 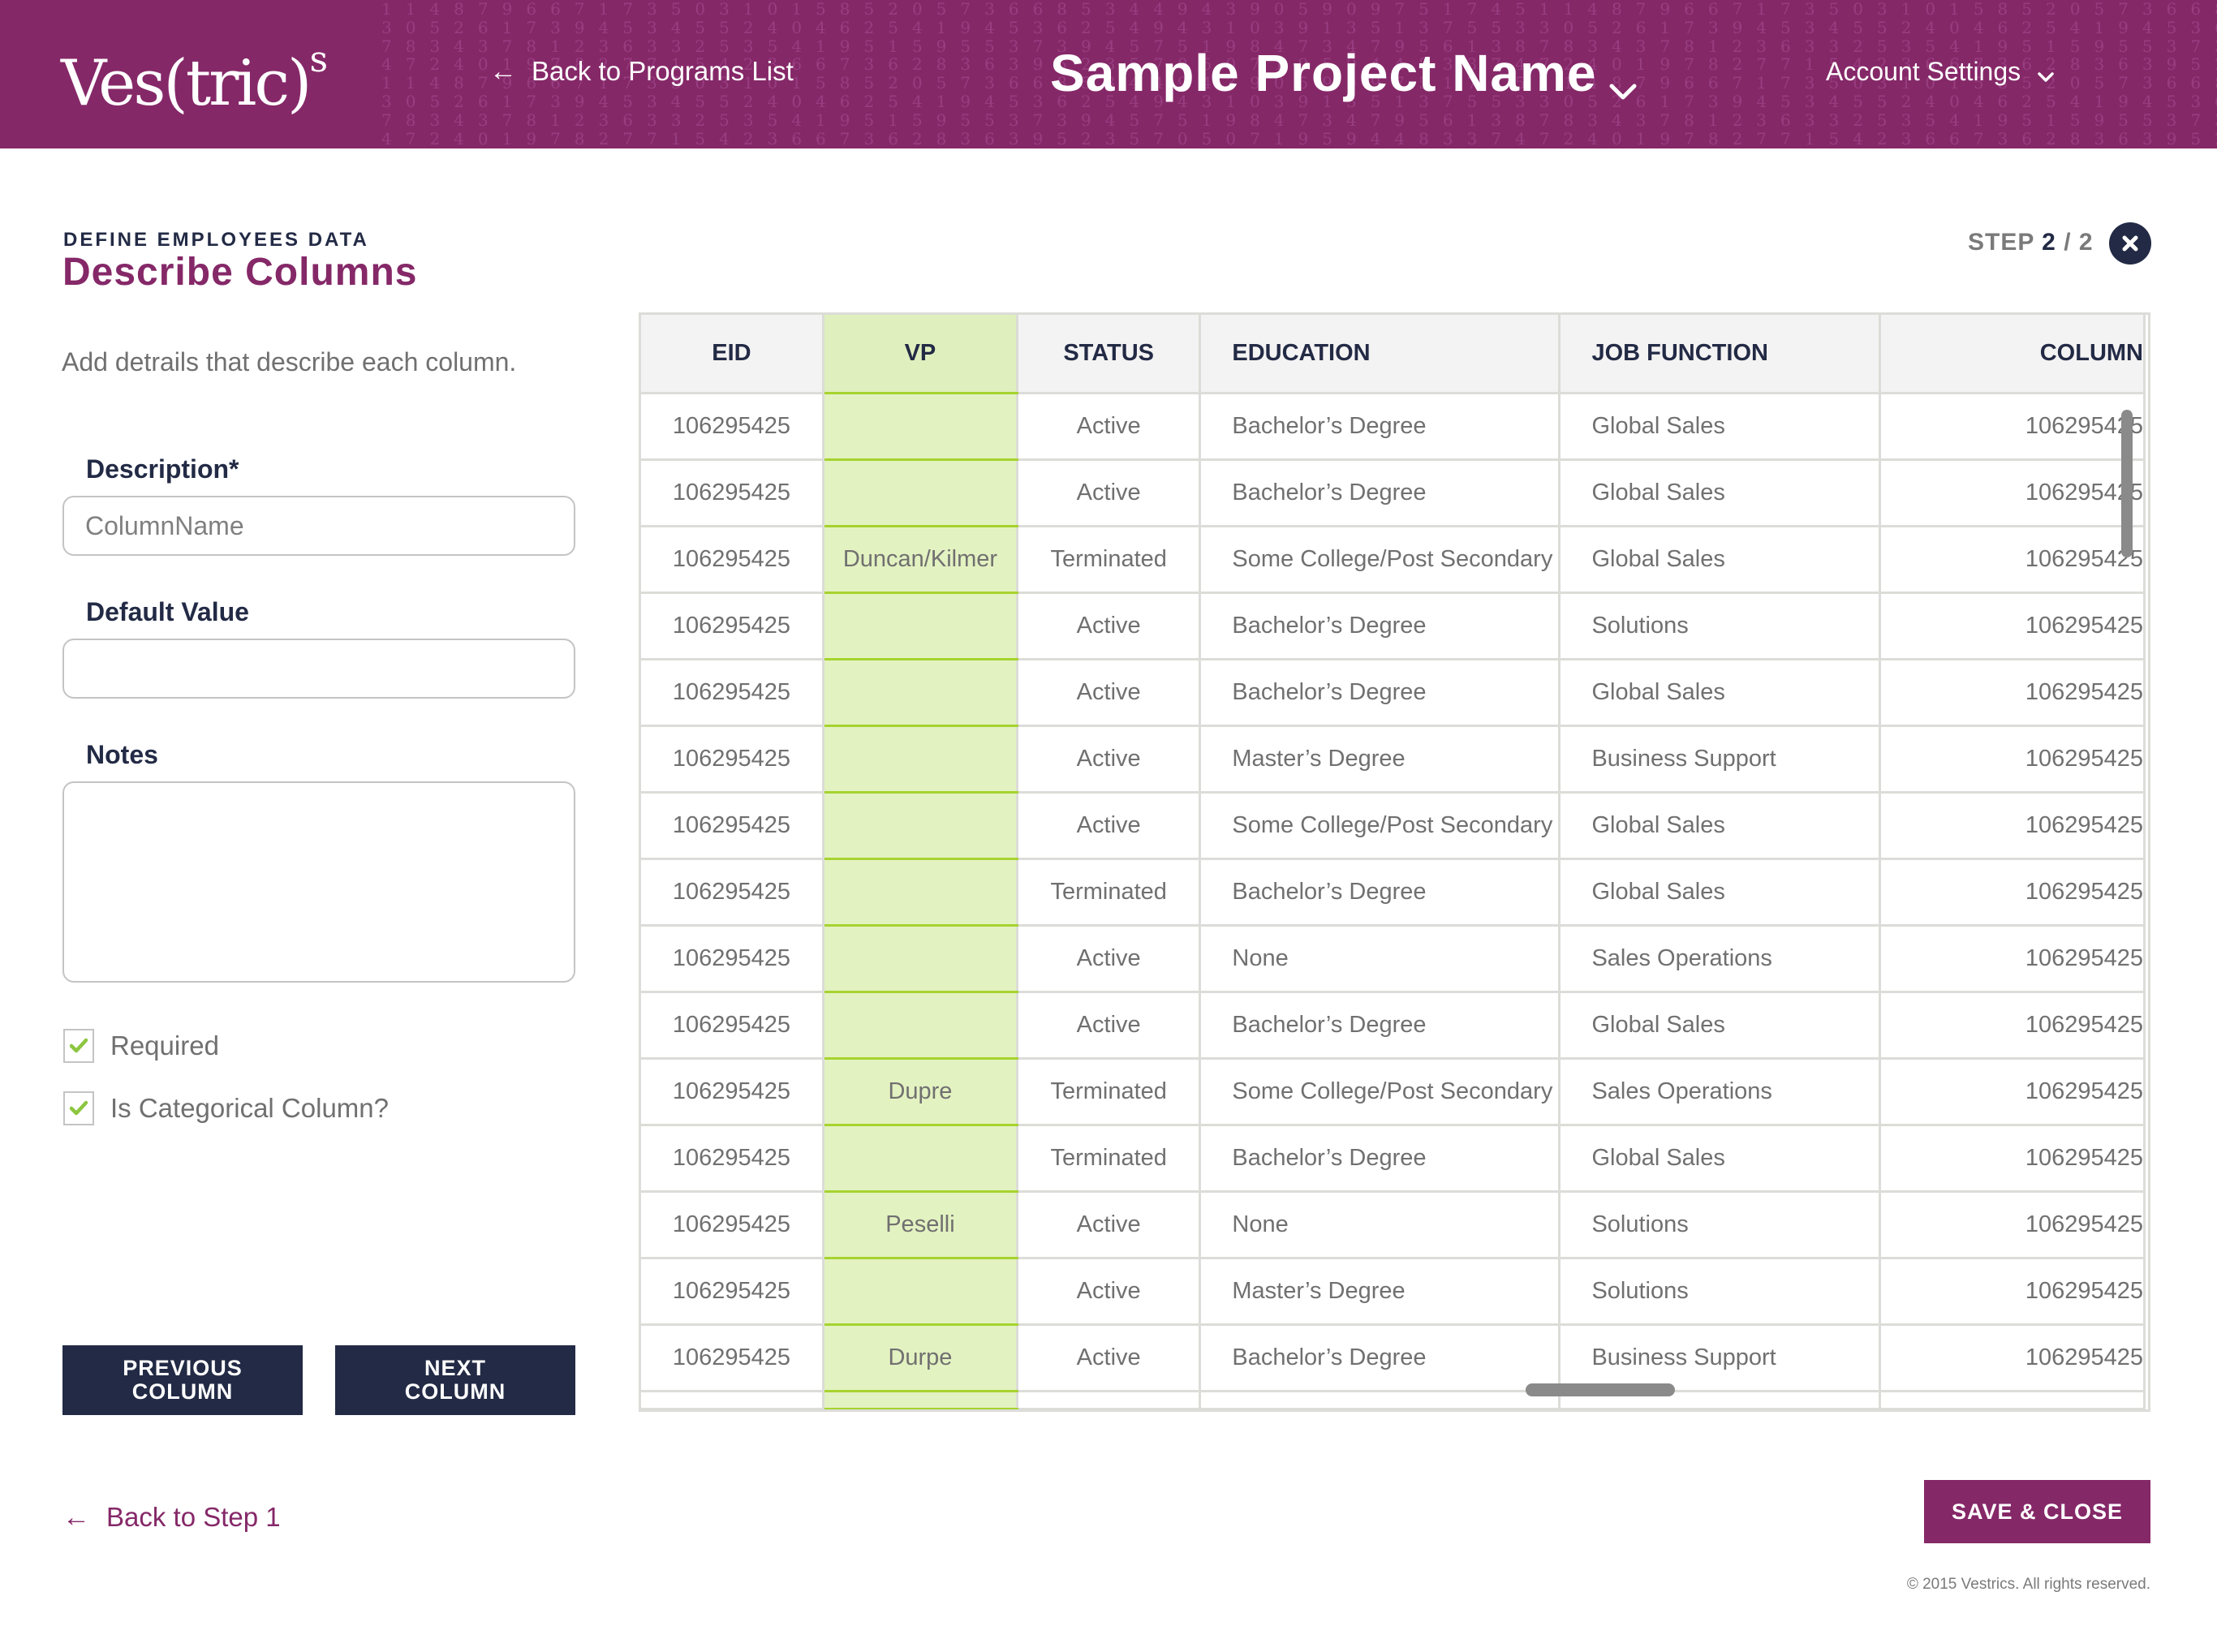 I want to click on account-settings-dropdown: Account Settings, so click(x=1940, y=71).